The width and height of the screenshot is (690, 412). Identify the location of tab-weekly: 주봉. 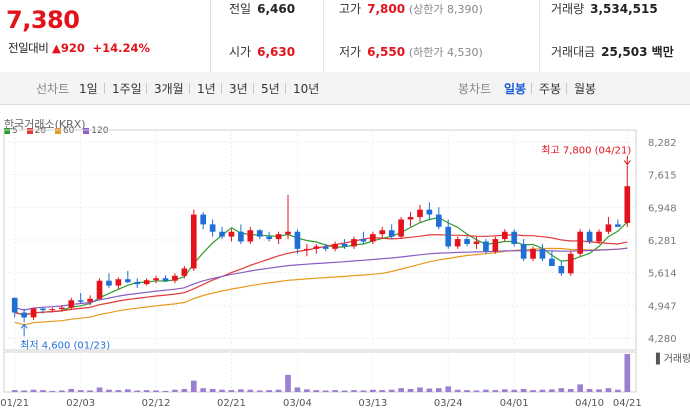
(550, 88).